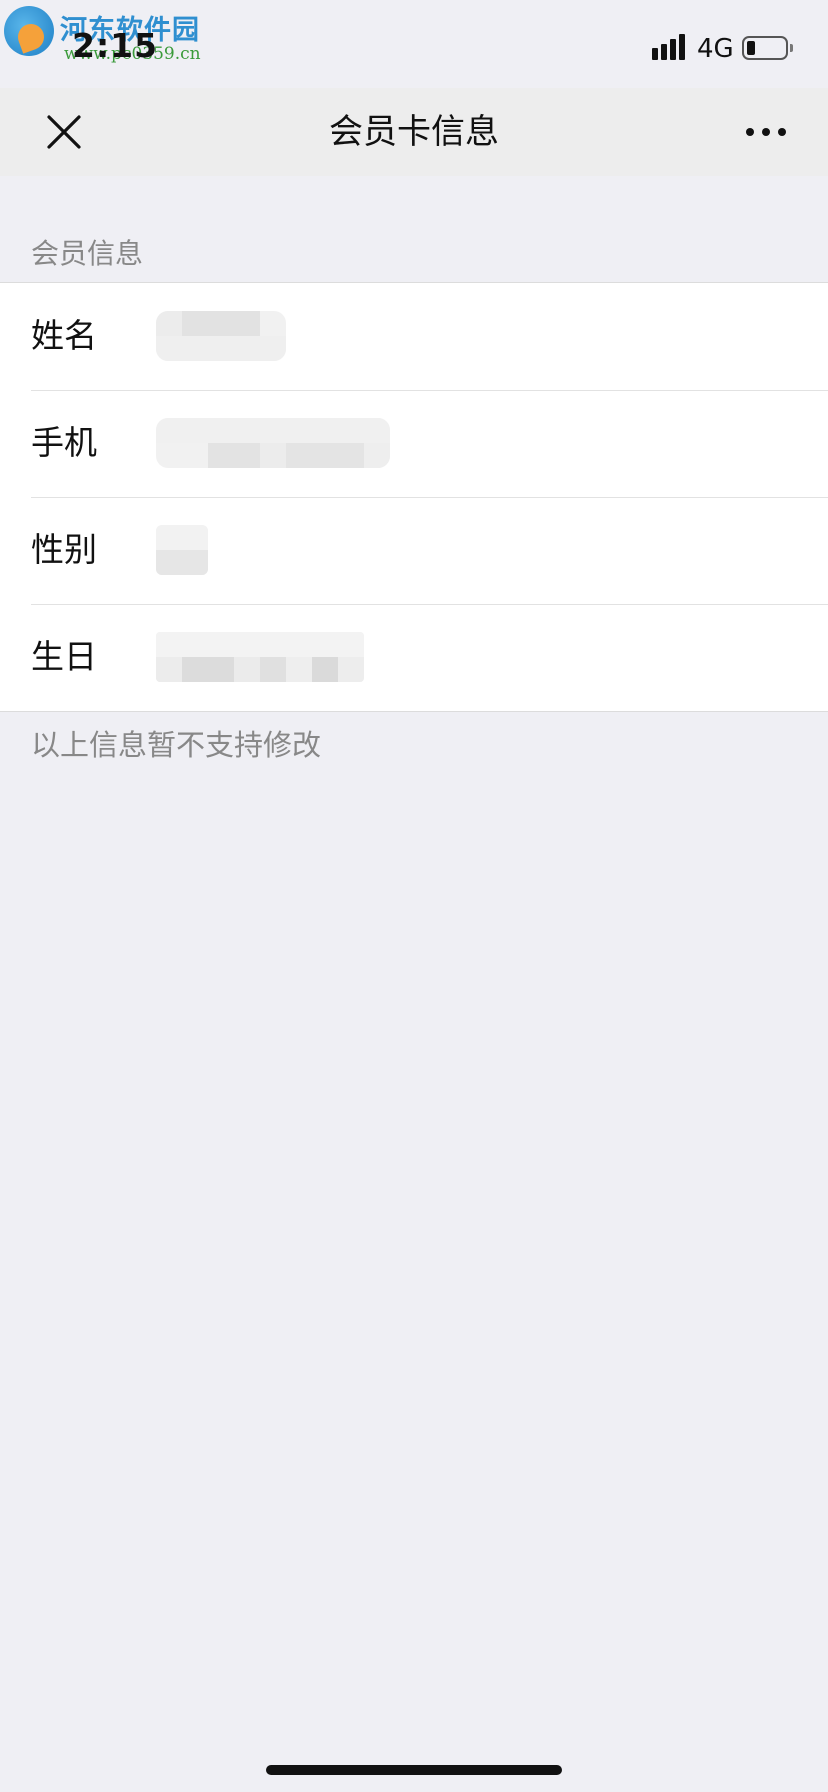 The image size is (828, 1792). Describe the element at coordinates (414, 44) in the screenshot. I see `status-bar: 河东软件园 www.pc0359.cn 2:15 4G` at that location.